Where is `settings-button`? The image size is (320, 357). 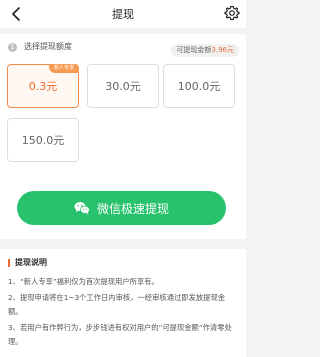
settings-button is located at coordinates (232, 13).